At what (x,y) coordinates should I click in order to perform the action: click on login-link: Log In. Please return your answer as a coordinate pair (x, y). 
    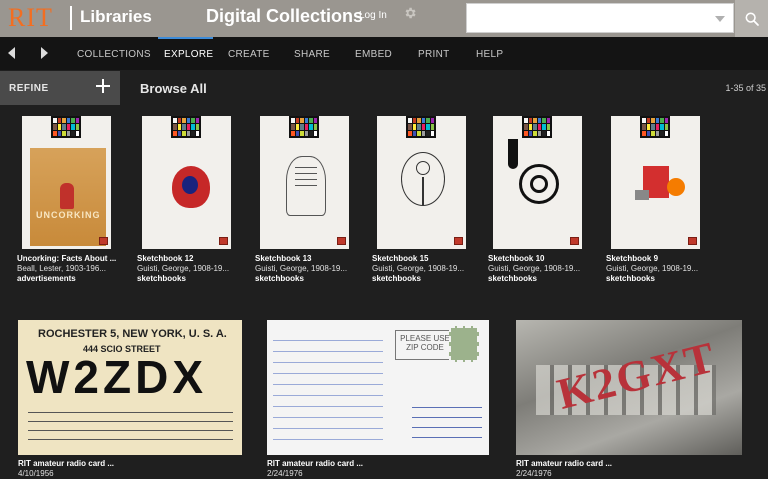
    Looking at the image, I should click on (373, 15).